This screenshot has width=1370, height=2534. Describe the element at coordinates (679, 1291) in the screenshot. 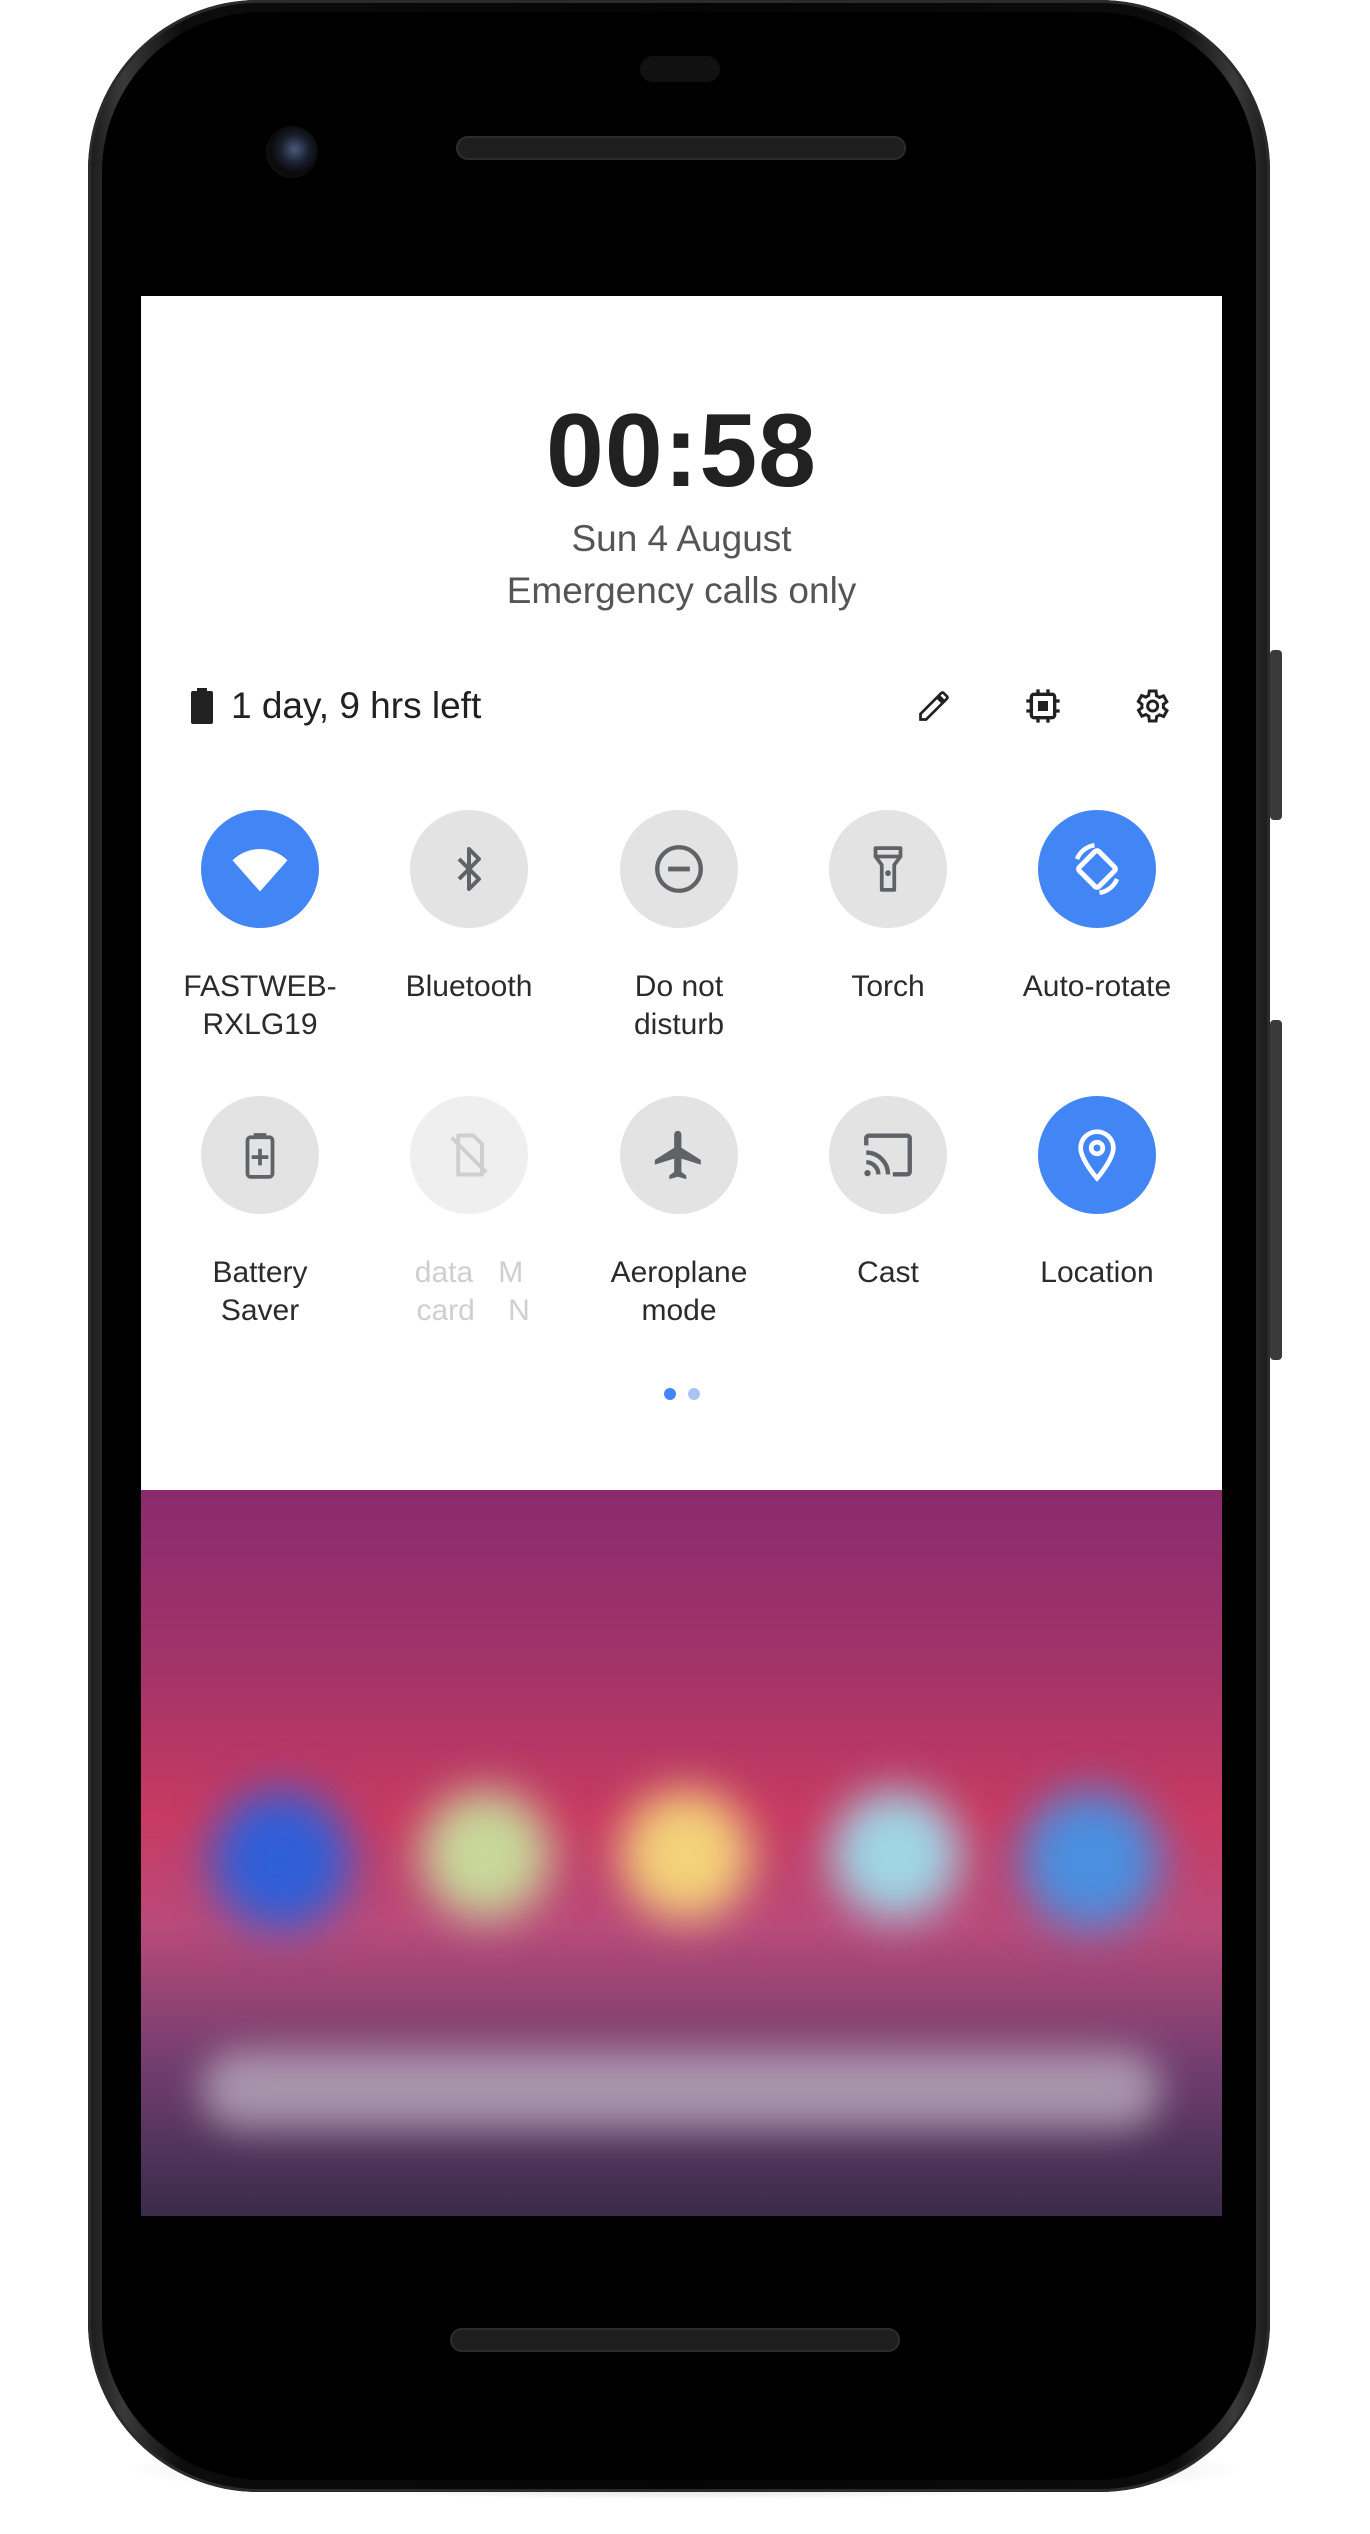

I see `tile-label: Aeroplane mode` at that location.